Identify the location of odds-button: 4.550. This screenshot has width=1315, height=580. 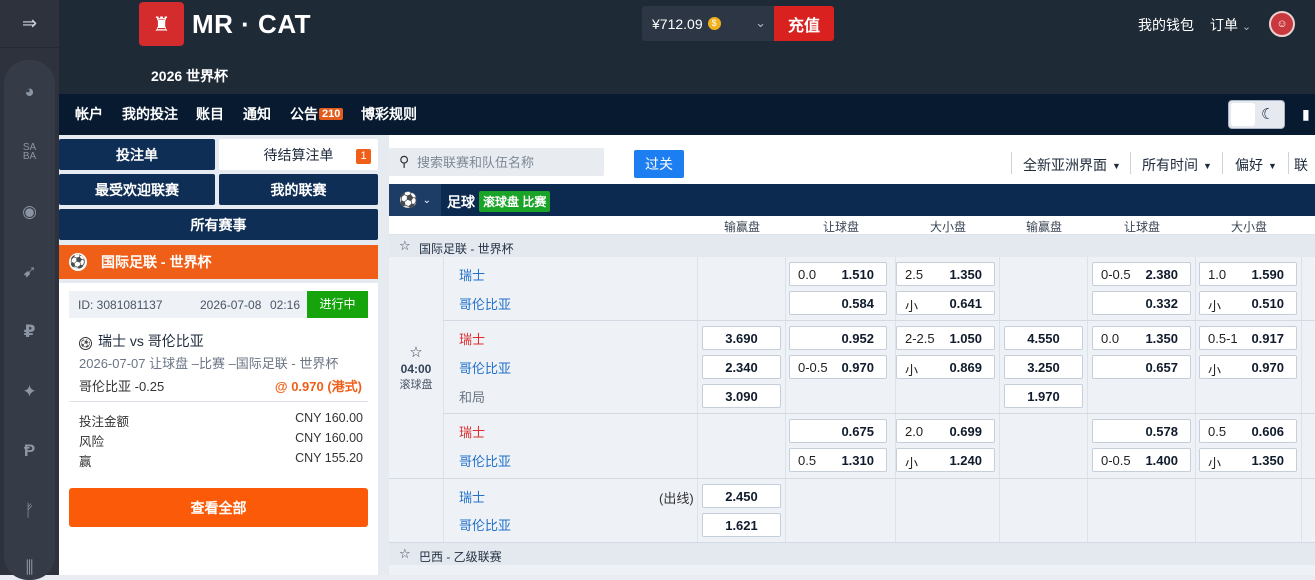
(1043, 338).